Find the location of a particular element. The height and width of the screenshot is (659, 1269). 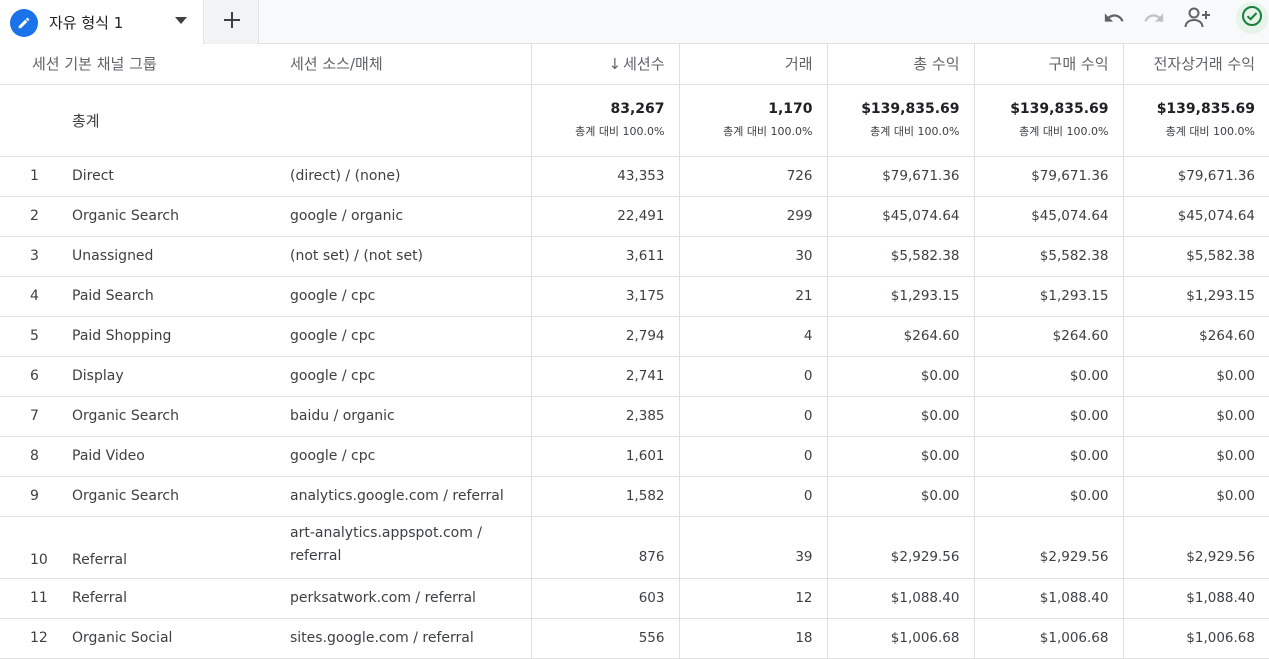

source-cell: baidu / organic is located at coordinates (401, 416).